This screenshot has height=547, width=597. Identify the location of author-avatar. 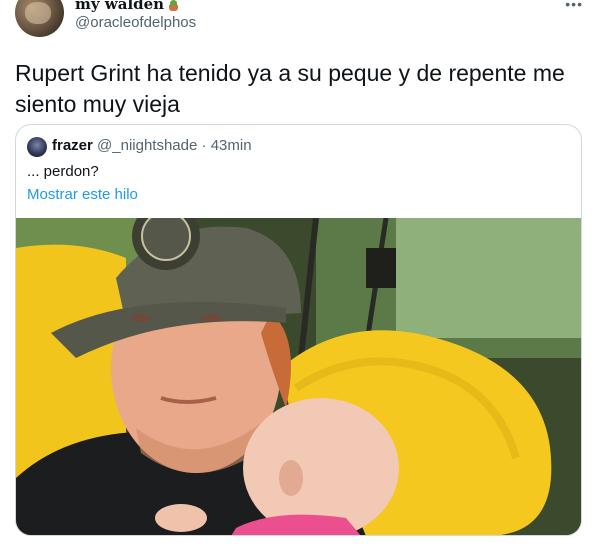
(39, 18).